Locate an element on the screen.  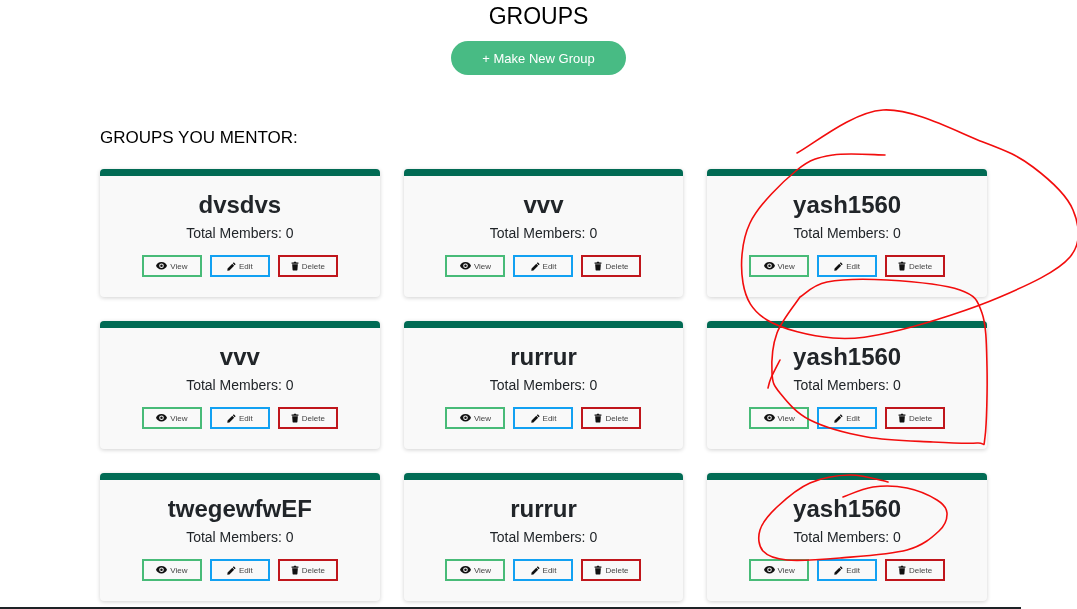
card-title: twegewfwEF is located at coordinates (239, 508).